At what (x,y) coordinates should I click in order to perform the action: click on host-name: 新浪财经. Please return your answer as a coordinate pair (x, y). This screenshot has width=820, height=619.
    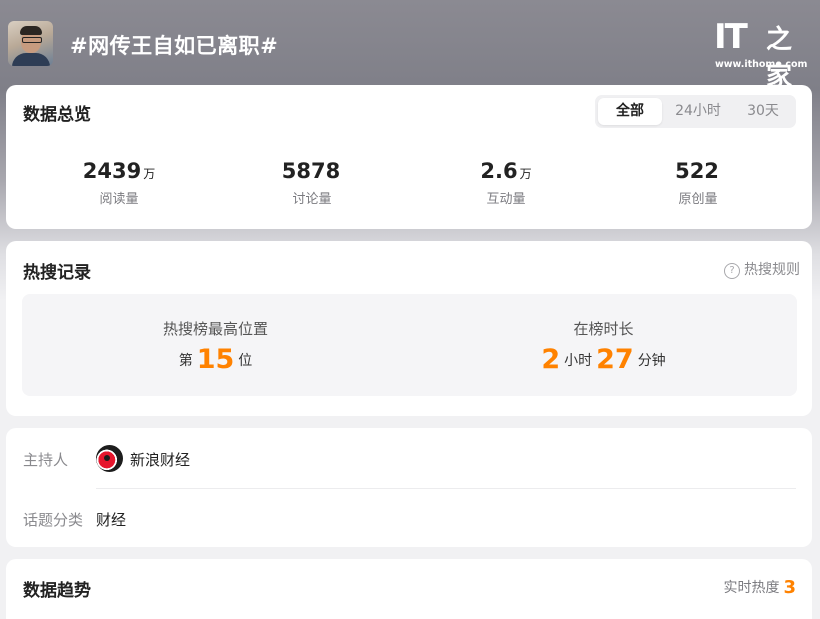
    Looking at the image, I should click on (160, 459).